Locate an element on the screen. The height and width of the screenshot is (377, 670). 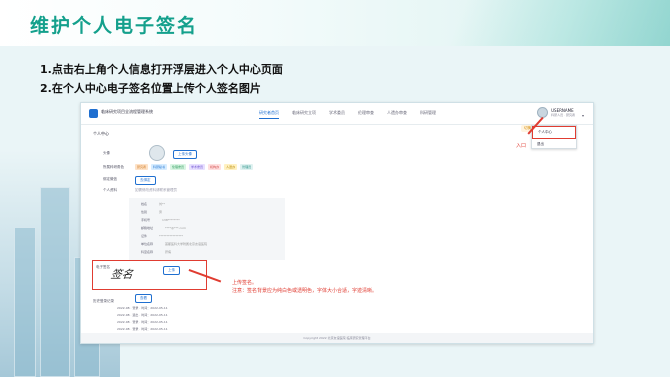
role-tag: 科研秘书 is located at coordinates (159, 167).